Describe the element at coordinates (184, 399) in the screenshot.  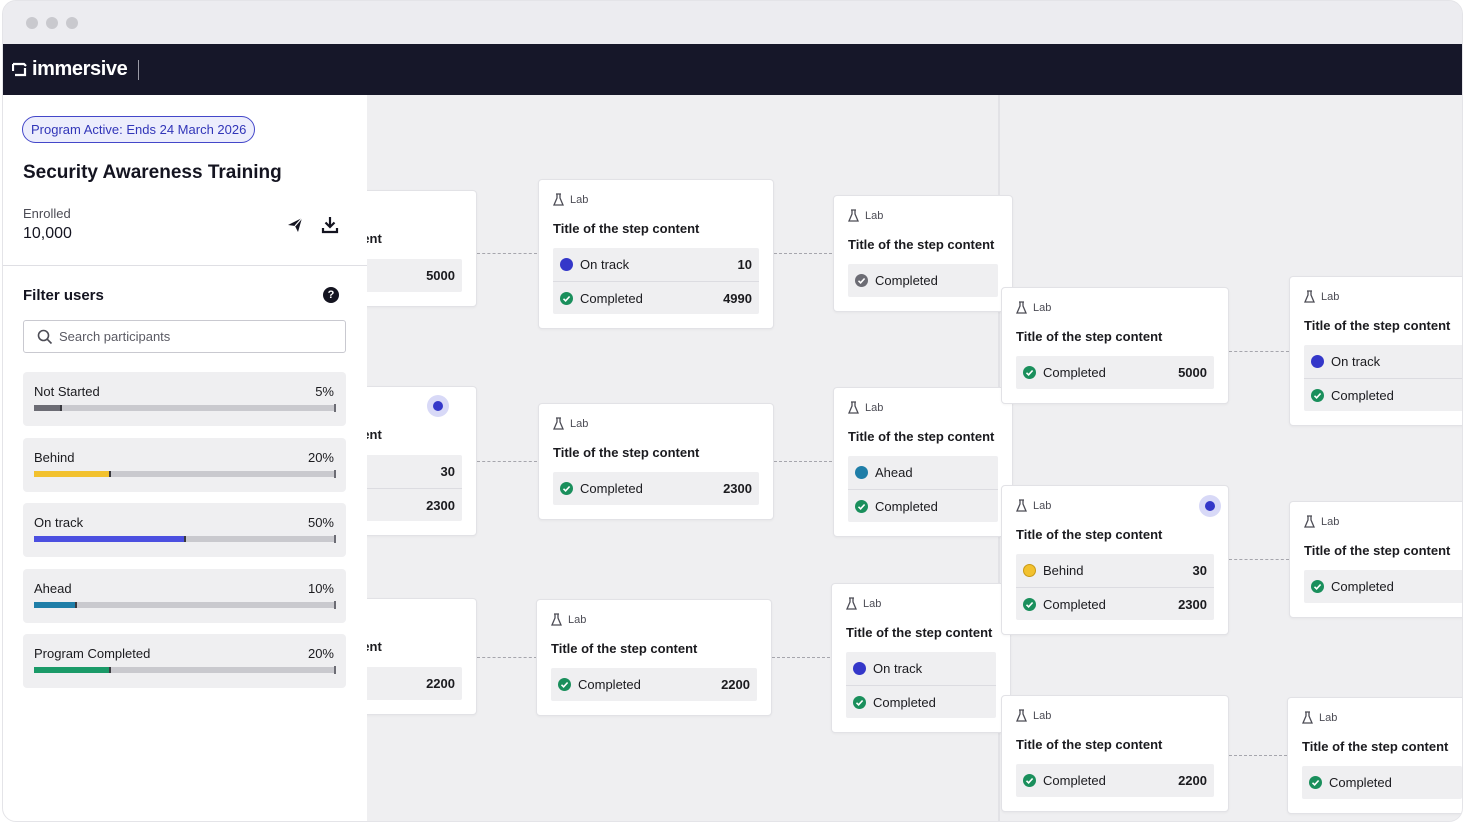
I see `status-filter-not-started: Not Started 5%` at that location.